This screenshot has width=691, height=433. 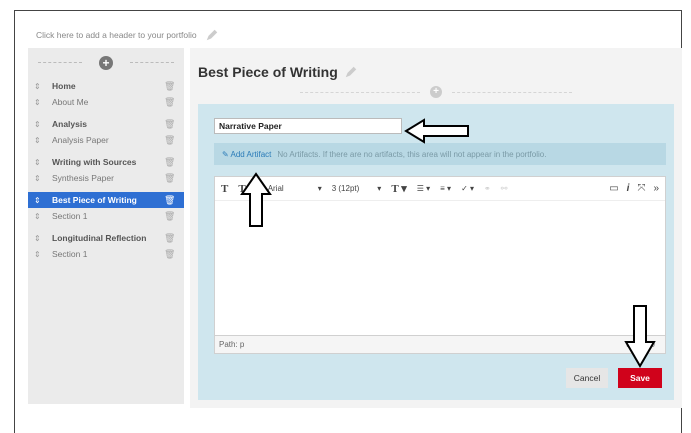 I want to click on add-artifact-link: ✎ Add Artifact, so click(x=246, y=154).